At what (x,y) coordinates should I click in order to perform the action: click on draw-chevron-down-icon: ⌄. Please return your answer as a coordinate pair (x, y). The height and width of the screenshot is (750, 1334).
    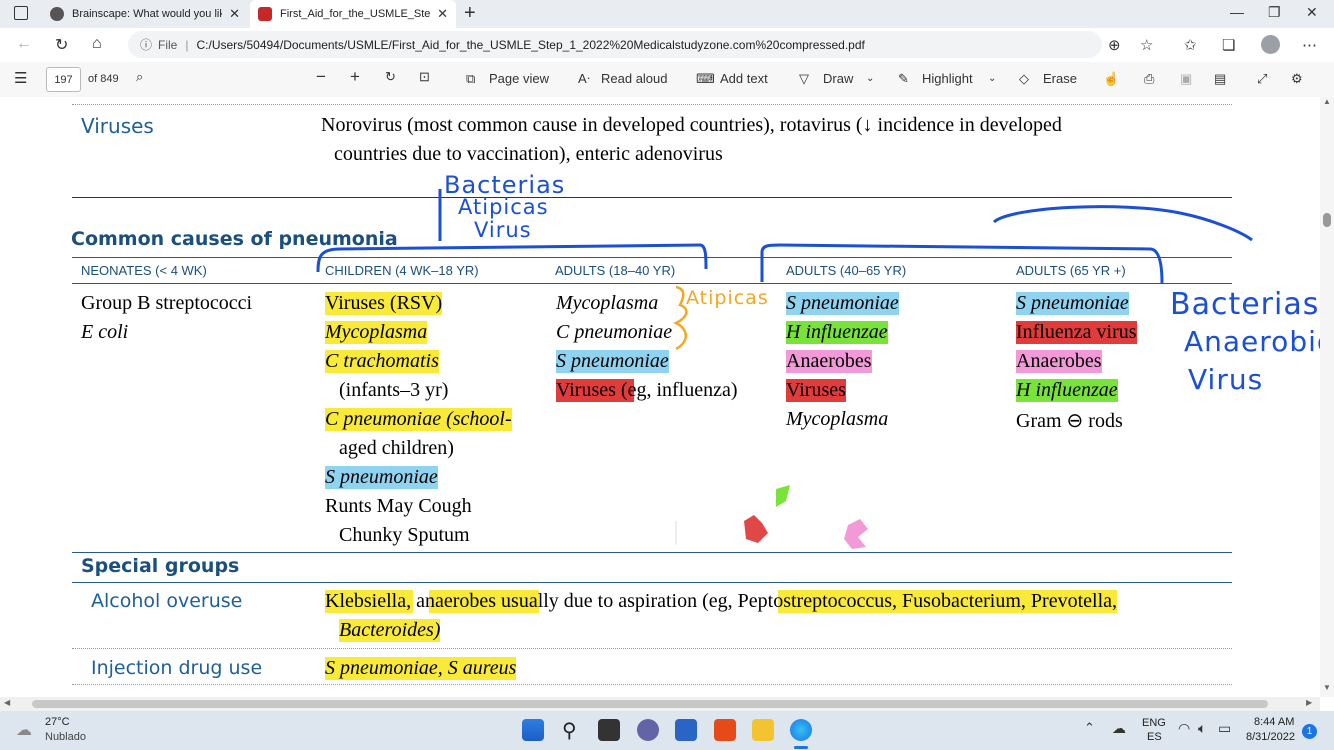
    Looking at the image, I should click on (870, 78).